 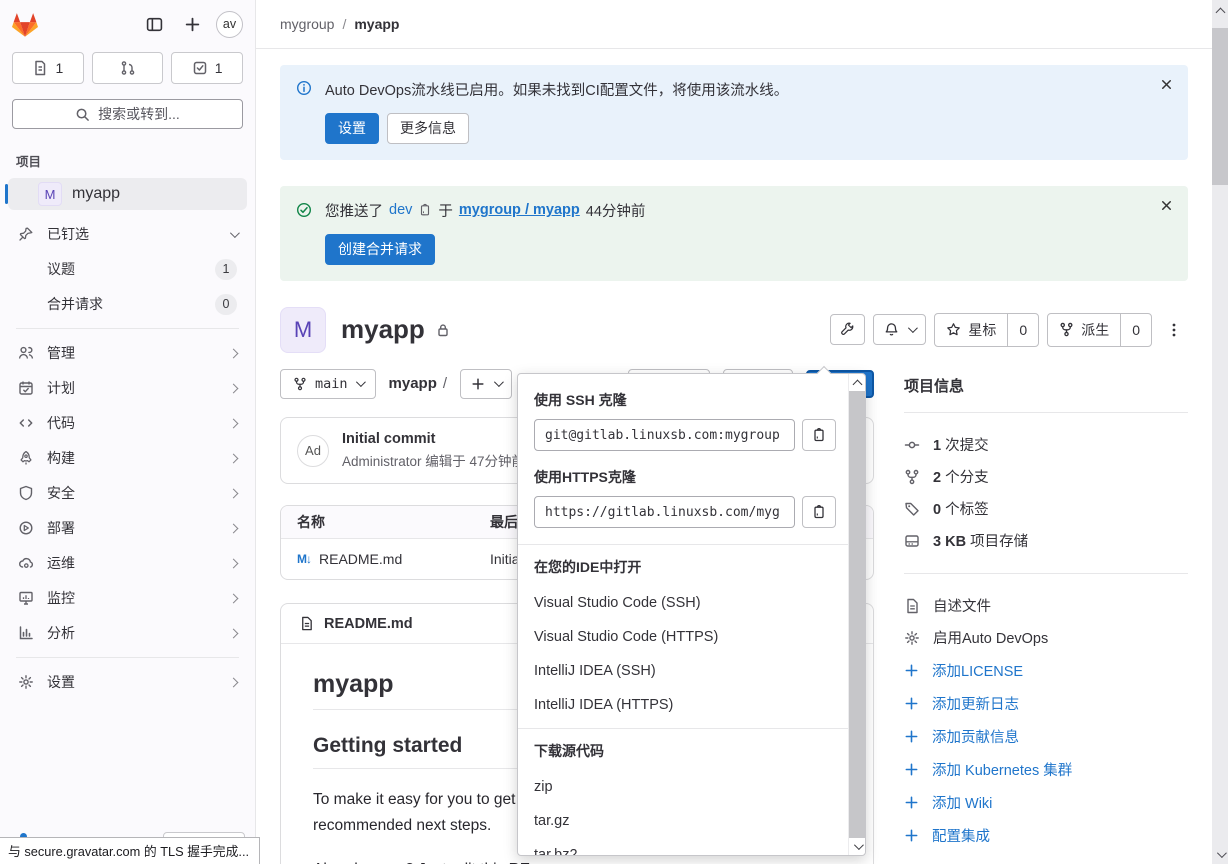 I want to click on add-license-link: 添加LICENSE, so click(x=1046, y=670).